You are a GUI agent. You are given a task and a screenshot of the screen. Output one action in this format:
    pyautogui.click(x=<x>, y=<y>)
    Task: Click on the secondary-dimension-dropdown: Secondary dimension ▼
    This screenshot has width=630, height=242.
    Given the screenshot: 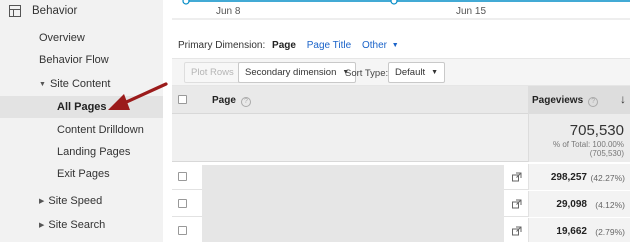 What is the action you would take?
    pyautogui.click(x=297, y=72)
    